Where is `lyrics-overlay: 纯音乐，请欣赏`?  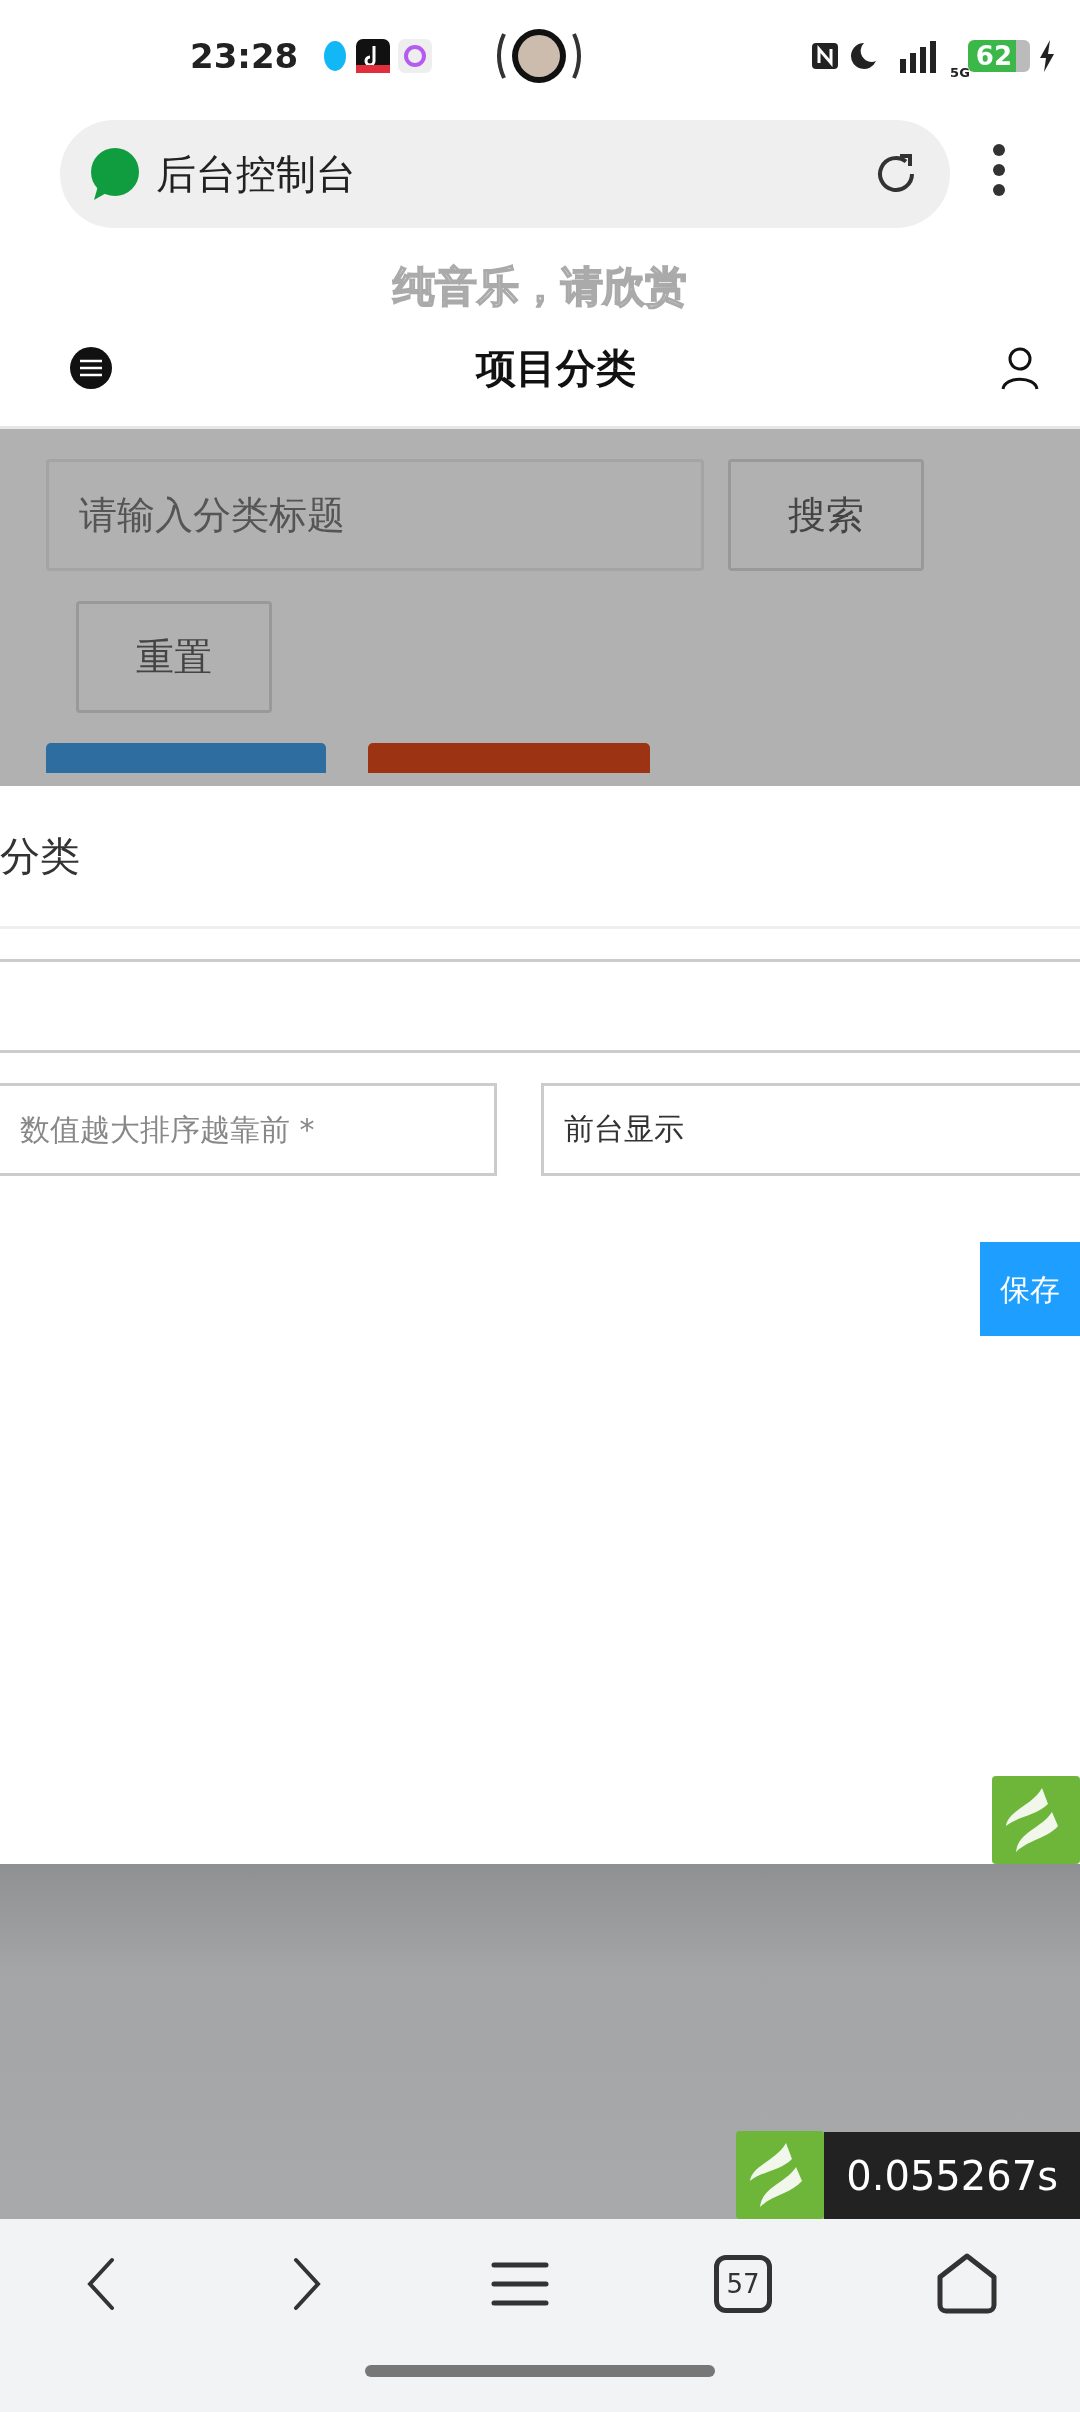
lyrics-overlay: 纯音乐，请欣赏 is located at coordinates (540, 287).